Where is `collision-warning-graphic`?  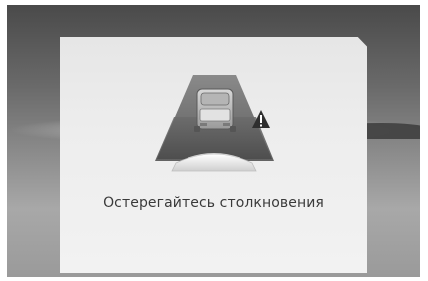 collision-warning-graphic is located at coordinates (214, 123).